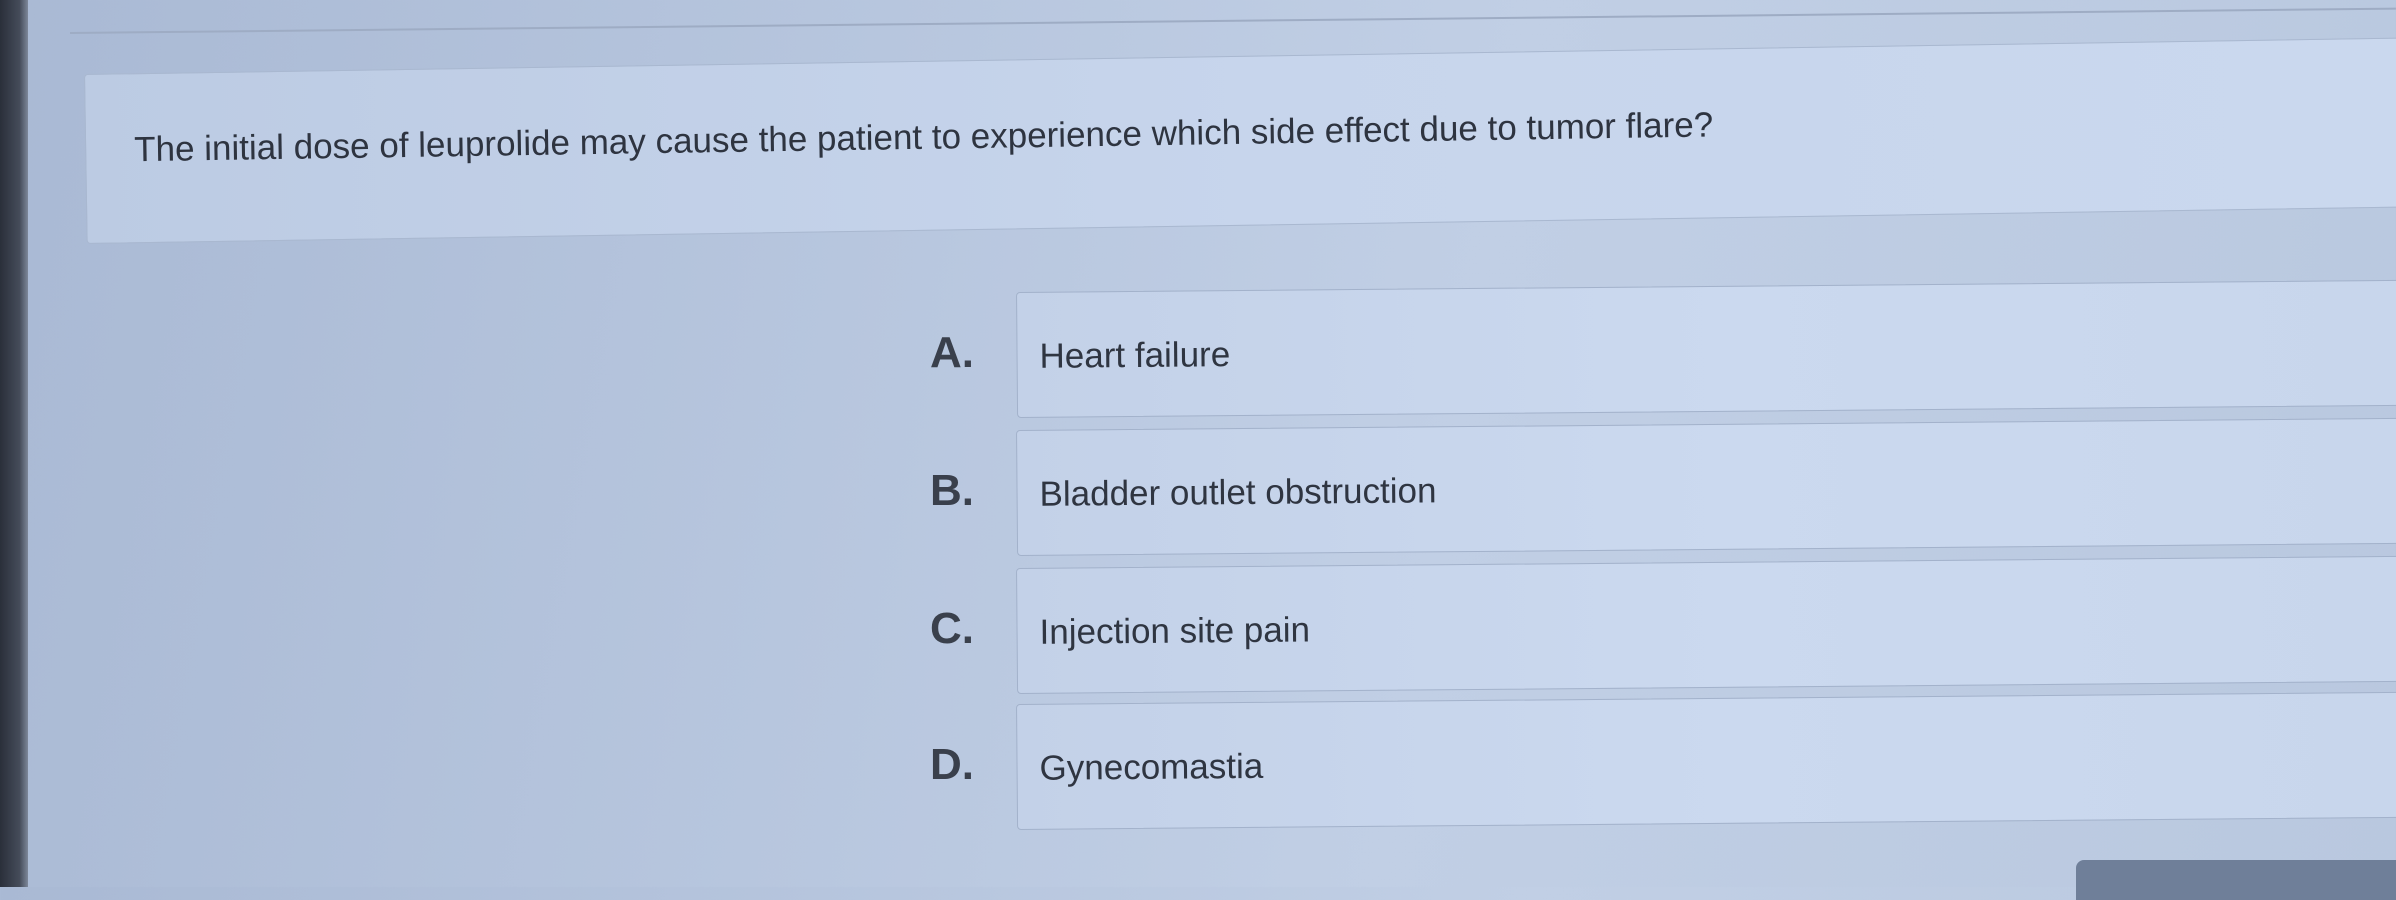  What do you see at coordinates (1232, 20) in the screenshot?
I see `divider` at bounding box center [1232, 20].